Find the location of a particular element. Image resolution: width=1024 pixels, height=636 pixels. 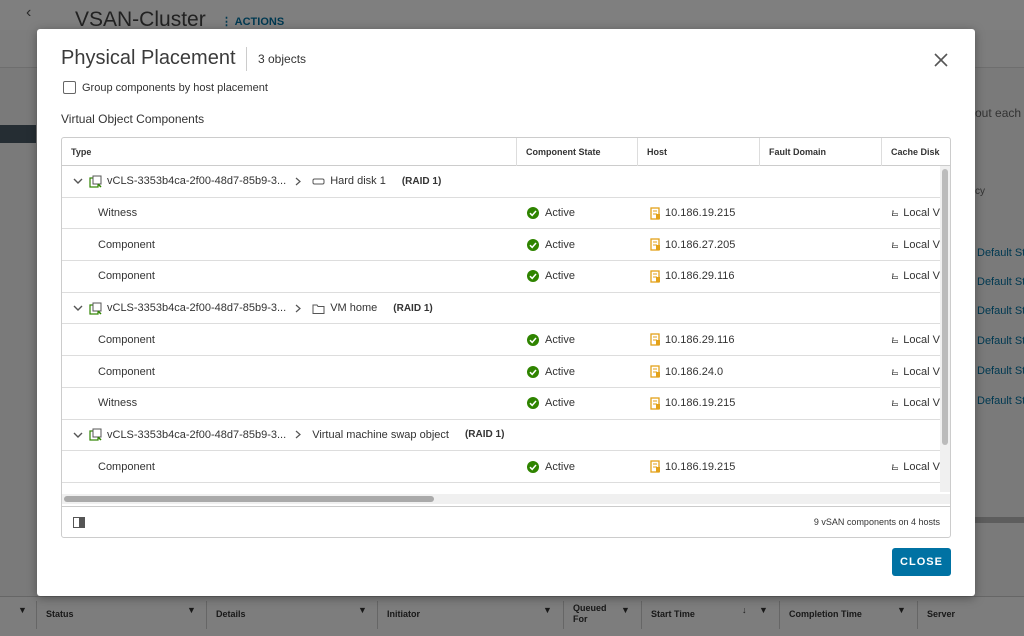

host-address: 10.186.27.205 is located at coordinates (700, 244).